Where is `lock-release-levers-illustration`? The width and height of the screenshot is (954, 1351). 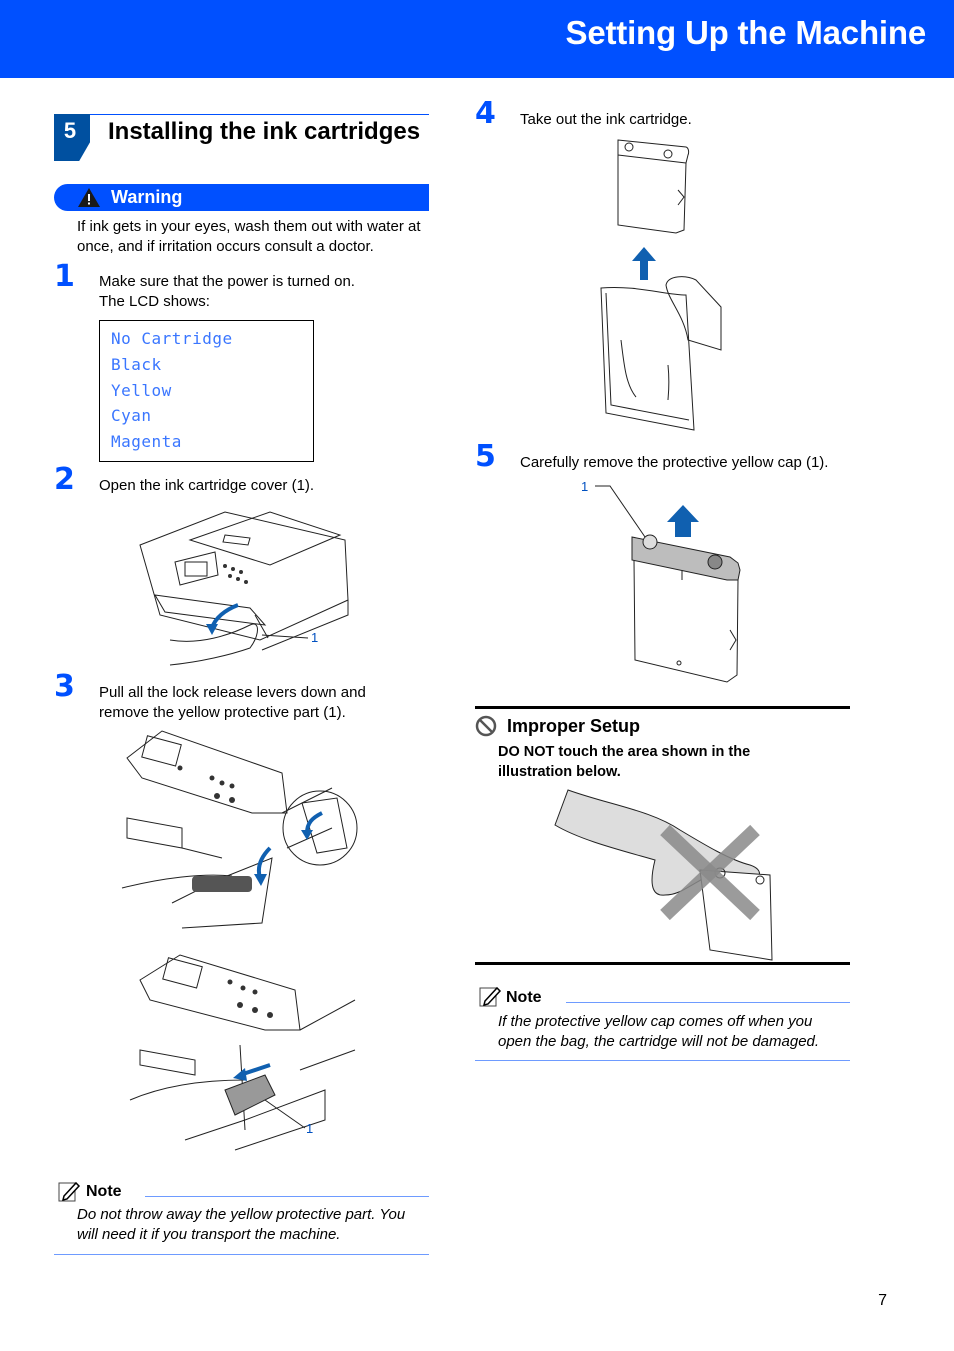
lock-release-levers-illustration is located at coordinates (239, 829).